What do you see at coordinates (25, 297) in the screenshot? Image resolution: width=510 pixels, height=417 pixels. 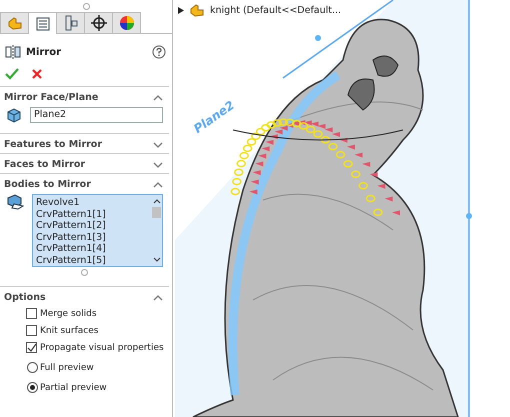 I see `section-header: Options` at bounding box center [25, 297].